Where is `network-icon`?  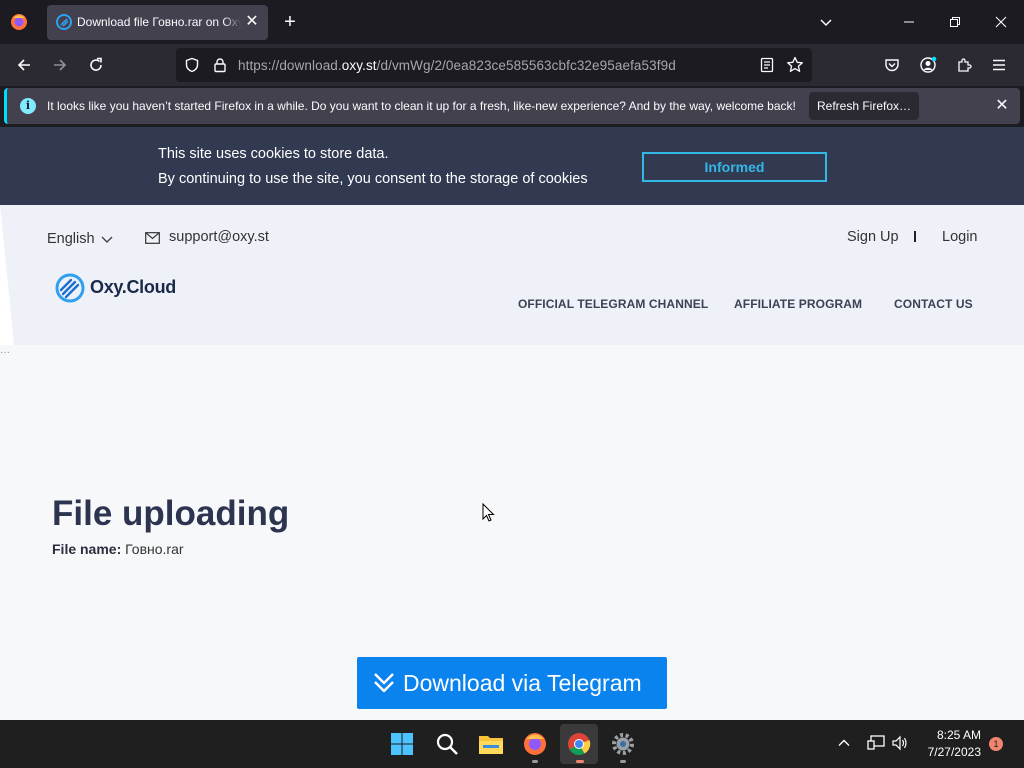 network-icon is located at coordinates (876, 743).